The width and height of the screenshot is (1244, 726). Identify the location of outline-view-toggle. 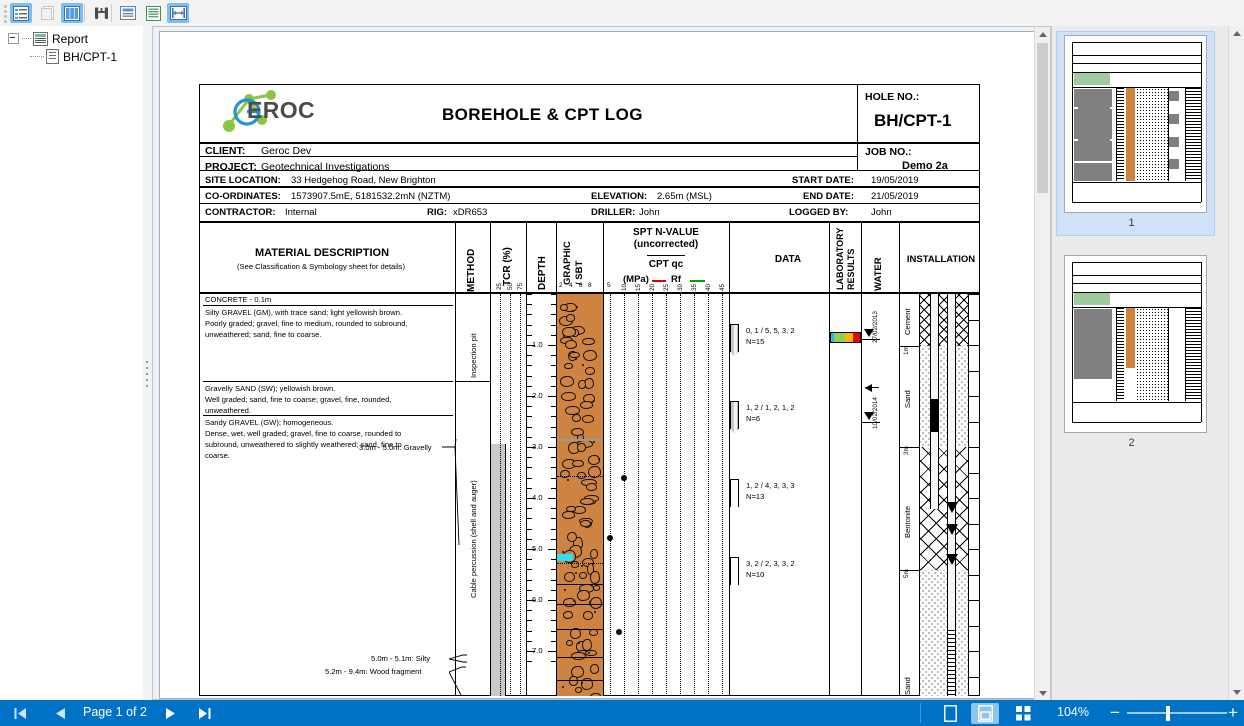
(21, 13).